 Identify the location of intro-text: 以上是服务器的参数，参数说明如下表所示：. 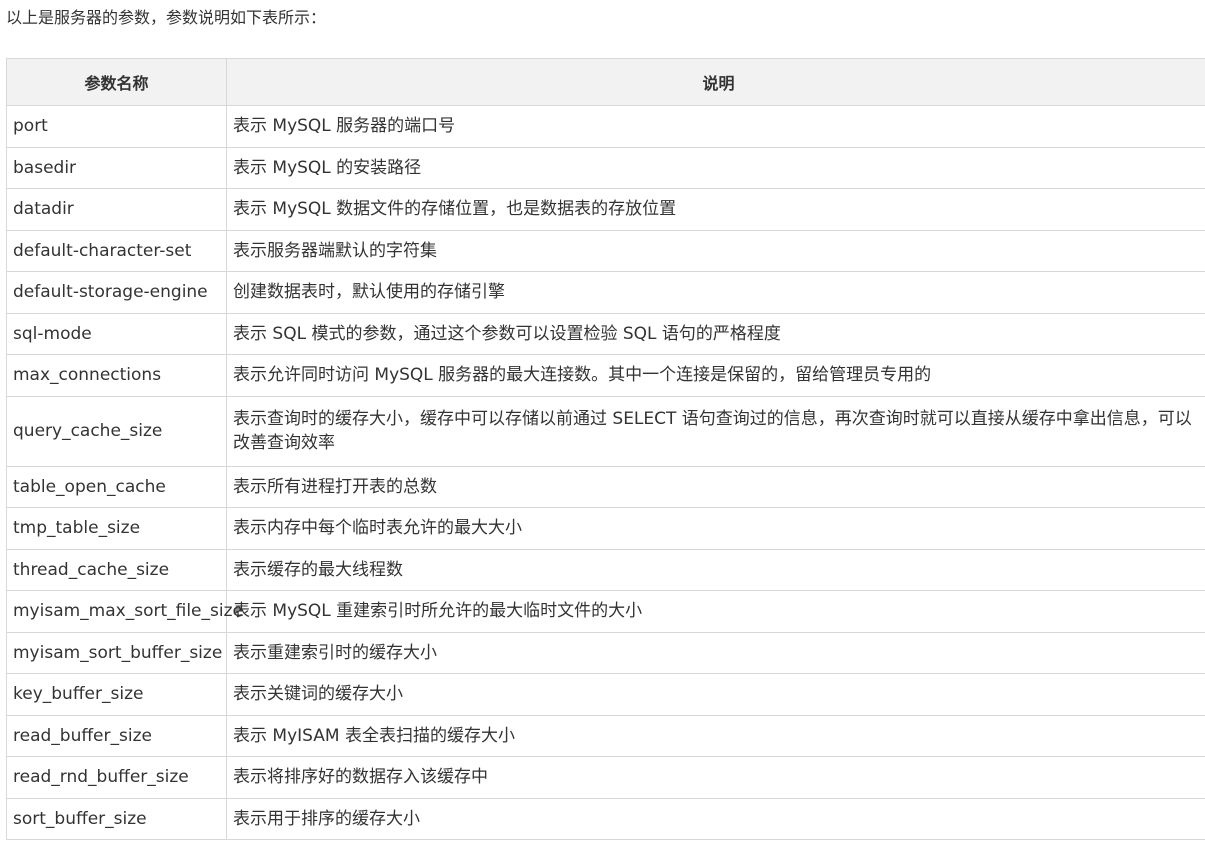
(166, 17).